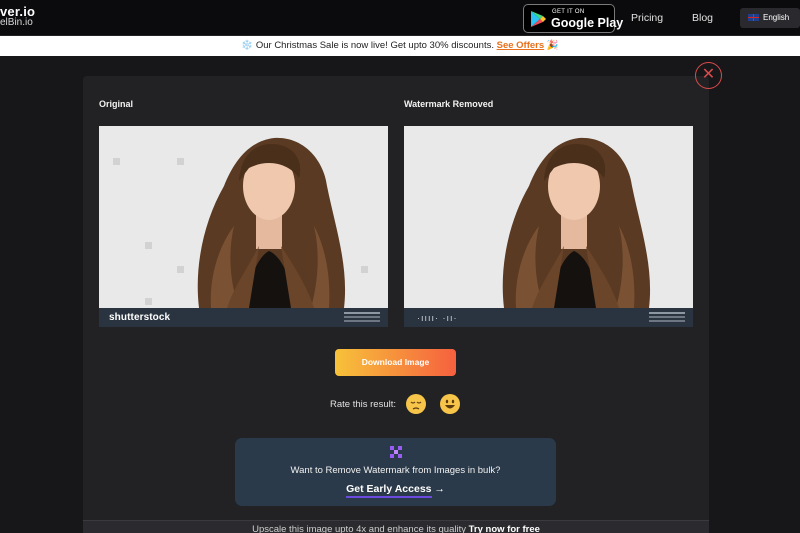 The width and height of the screenshot is (800, 533). I want to click on party-popper-icon: 🎉, so click(552, 45).